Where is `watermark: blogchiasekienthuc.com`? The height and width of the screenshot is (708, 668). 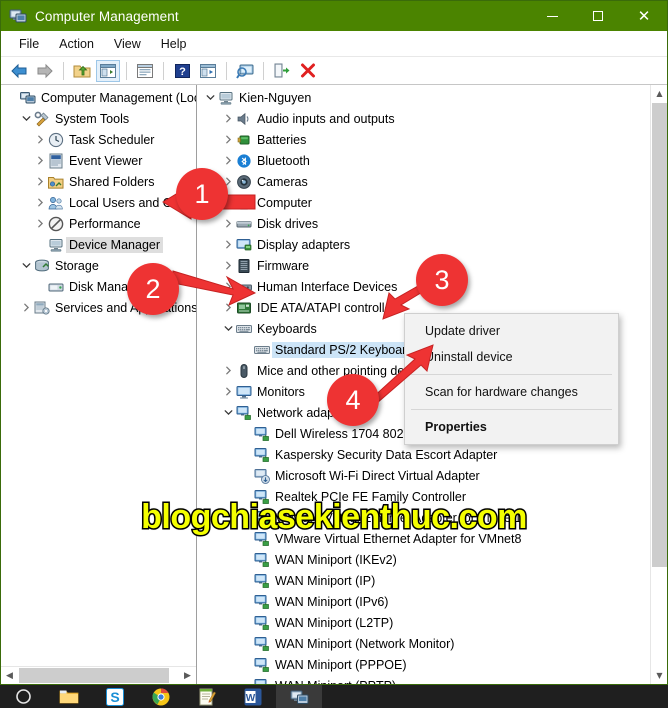
watermark: blogchiasekienthuc.com is located at coordinates (334, 517).